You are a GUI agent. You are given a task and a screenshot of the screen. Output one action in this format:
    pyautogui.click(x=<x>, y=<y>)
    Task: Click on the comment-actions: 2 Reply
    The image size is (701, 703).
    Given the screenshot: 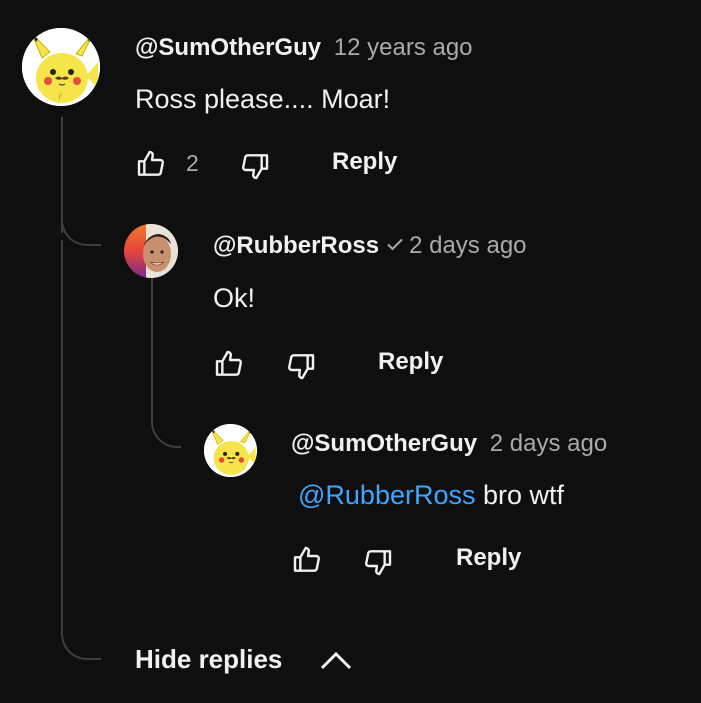 What is the action you would take?
    pyautogui.click(x=285, y=164)
    